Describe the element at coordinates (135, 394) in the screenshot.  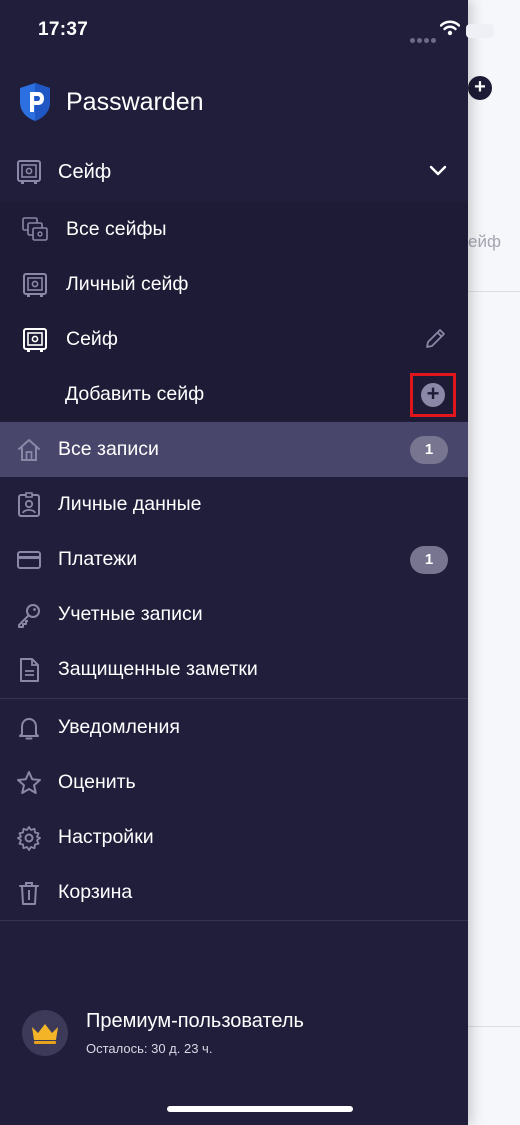
I see `add-vault-label: Добавить сейф` at that location.